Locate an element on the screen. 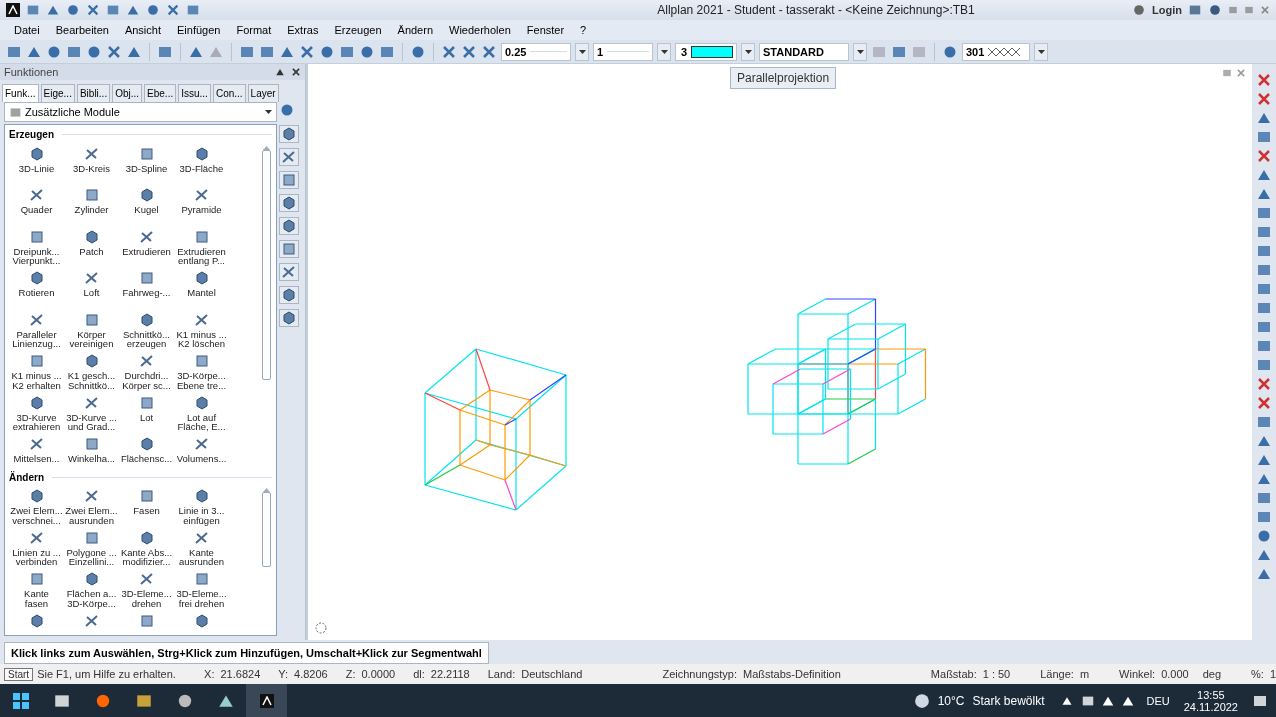 The height and width of the screenshot is (717, 1276). language-indicator: DEU is located at coordinates (1158, 700).